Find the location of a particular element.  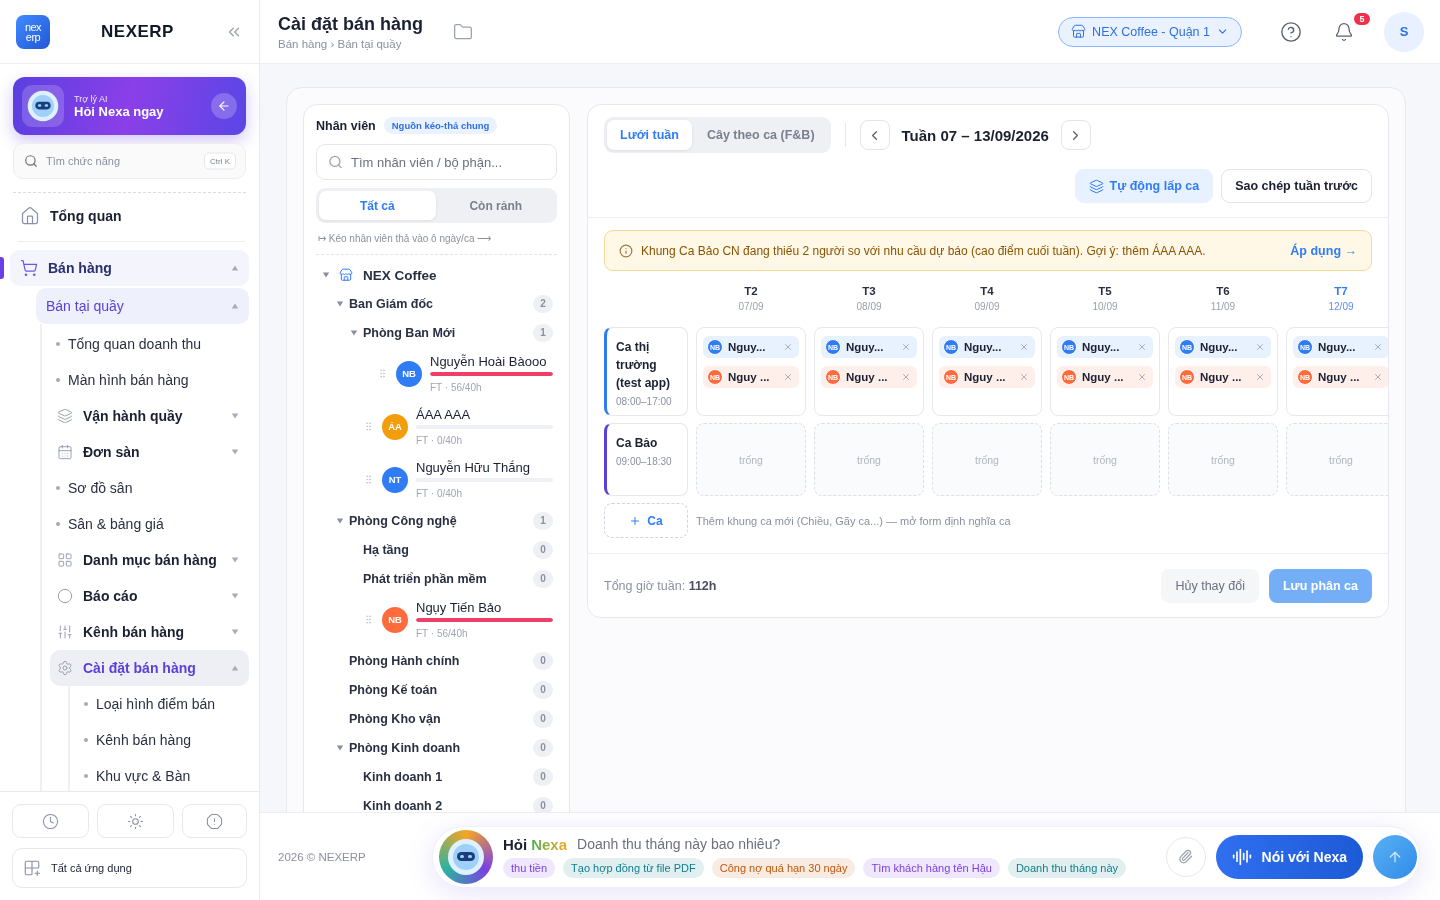

folder-icon is located at coordinates (463, 31).